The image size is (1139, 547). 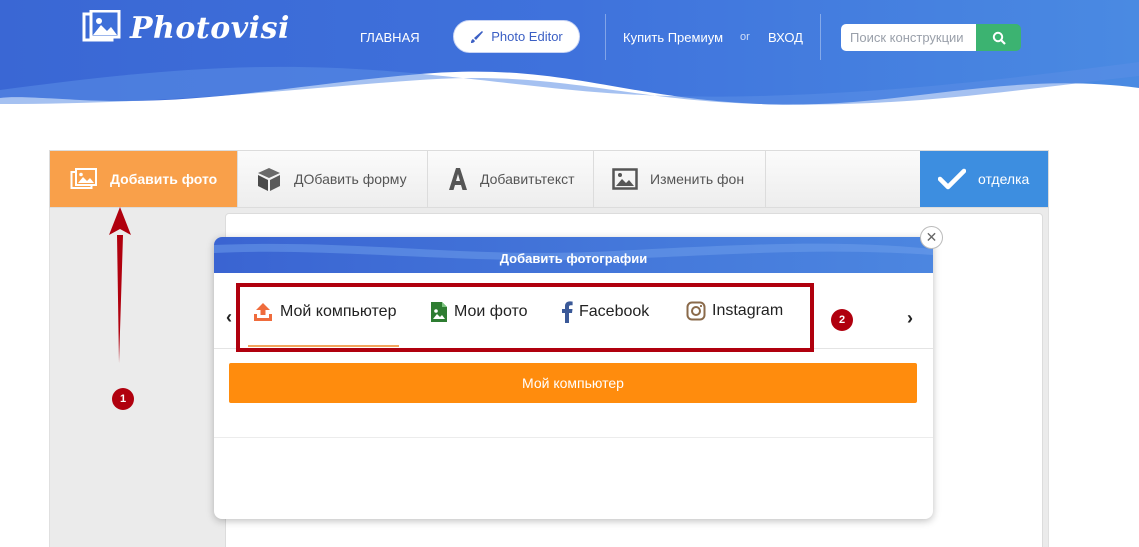 I want to click on search-icon, so click(x=999, y=38).